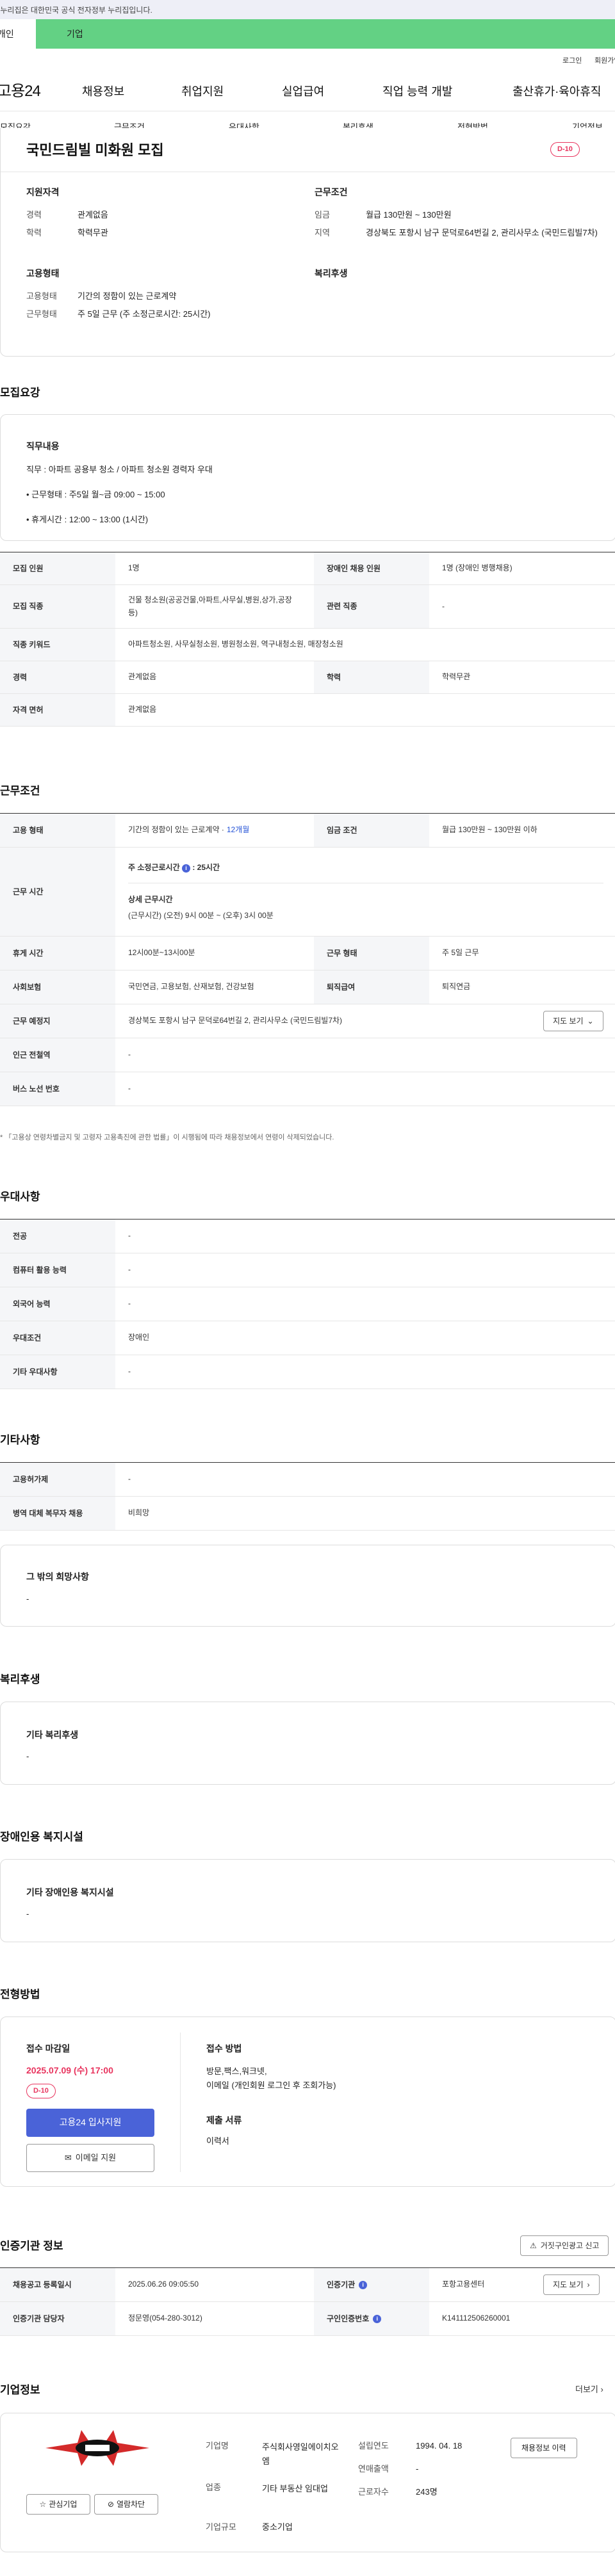  I want to click on th: 관련 직종, so click(371, 606).